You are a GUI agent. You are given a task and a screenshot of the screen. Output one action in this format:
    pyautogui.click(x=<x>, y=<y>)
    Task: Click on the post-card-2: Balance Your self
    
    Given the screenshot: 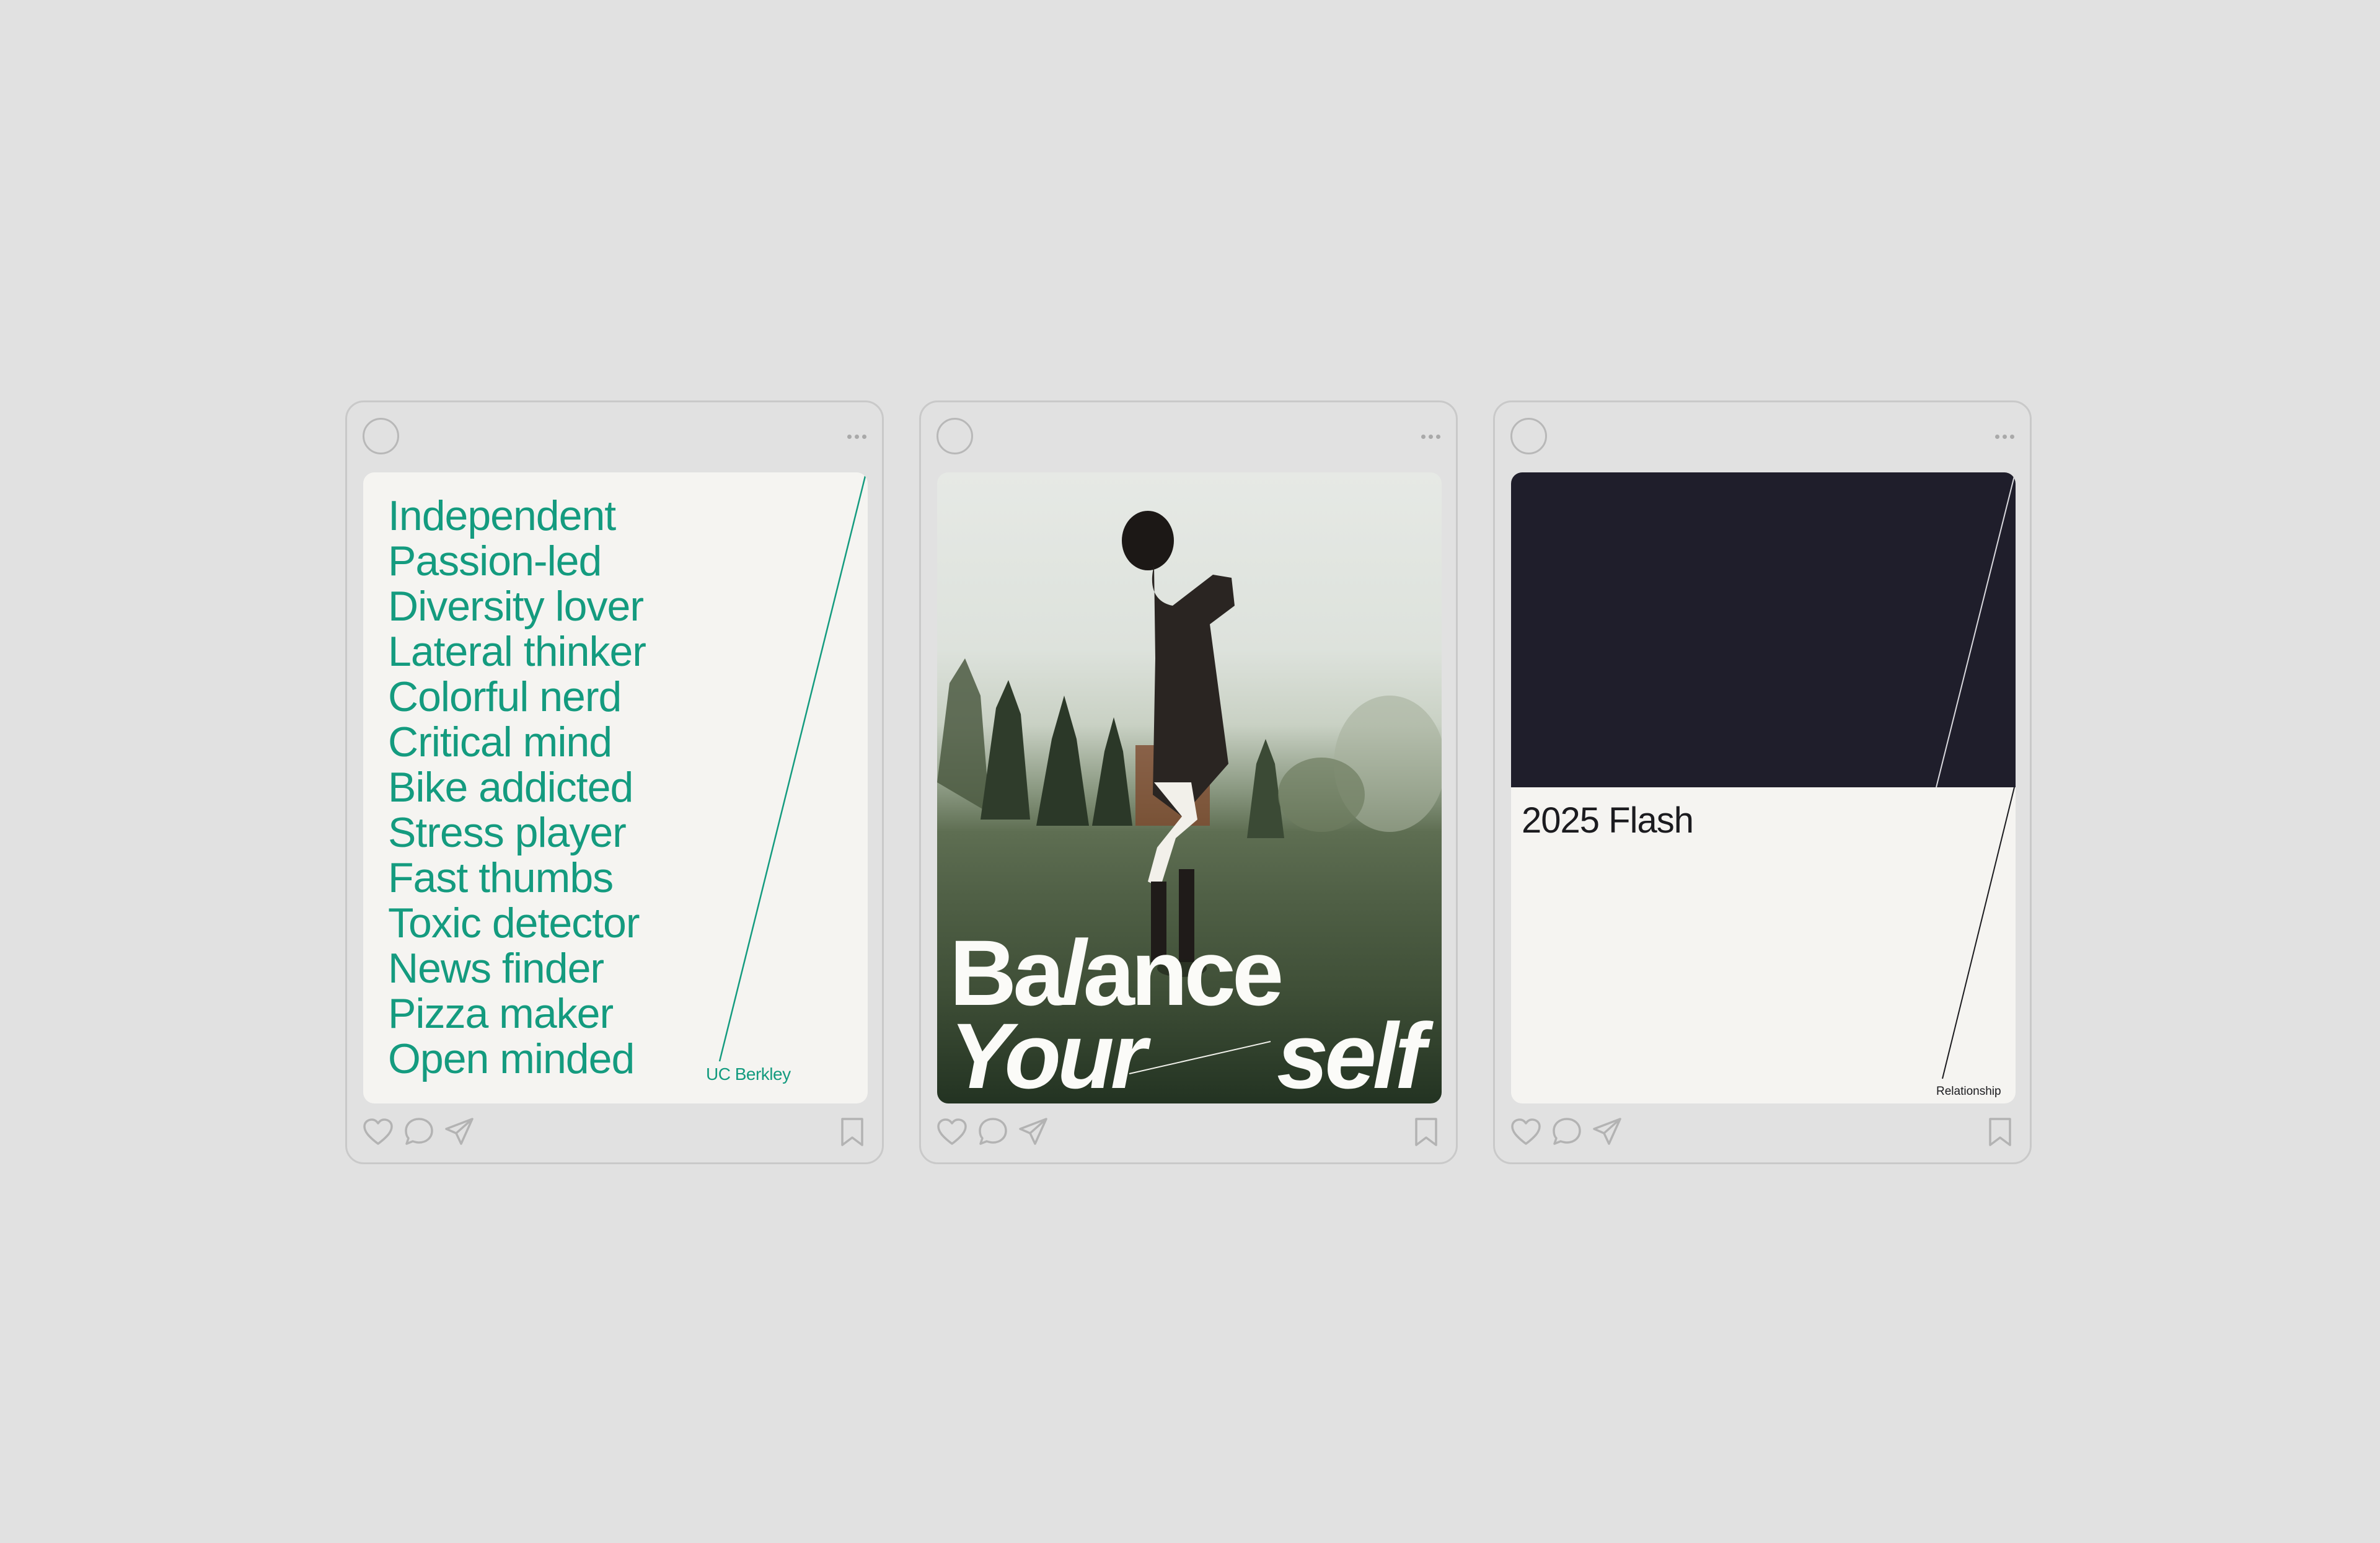 What is the action you would take?
    pyautogui.click(x=1188, y=782)
    